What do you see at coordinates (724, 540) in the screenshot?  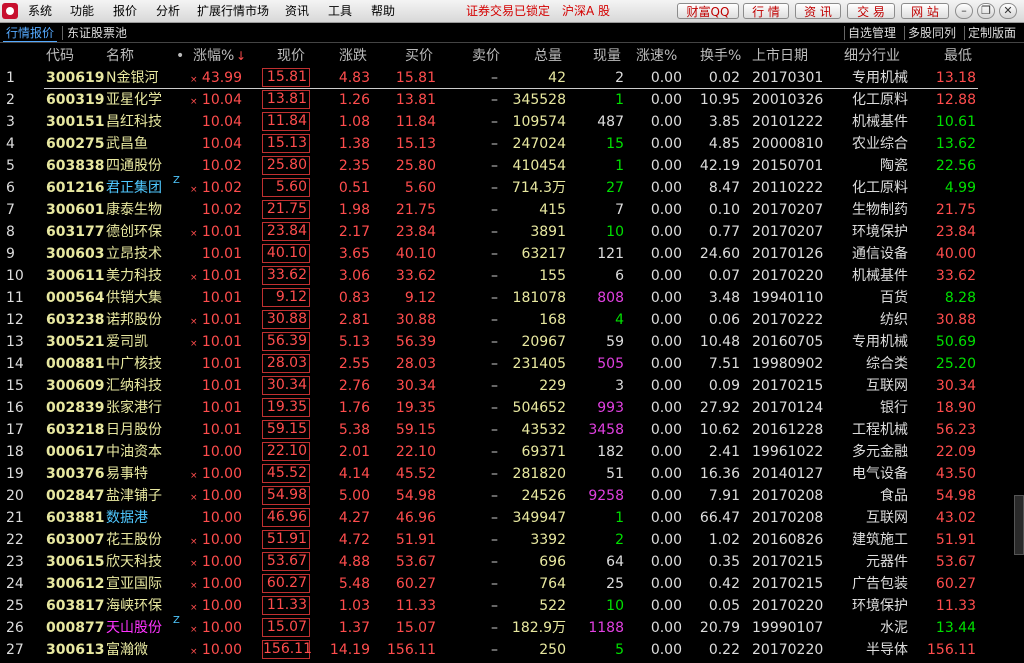 I see `turnover-pct: 1.02` at bounding box center [724, 540].